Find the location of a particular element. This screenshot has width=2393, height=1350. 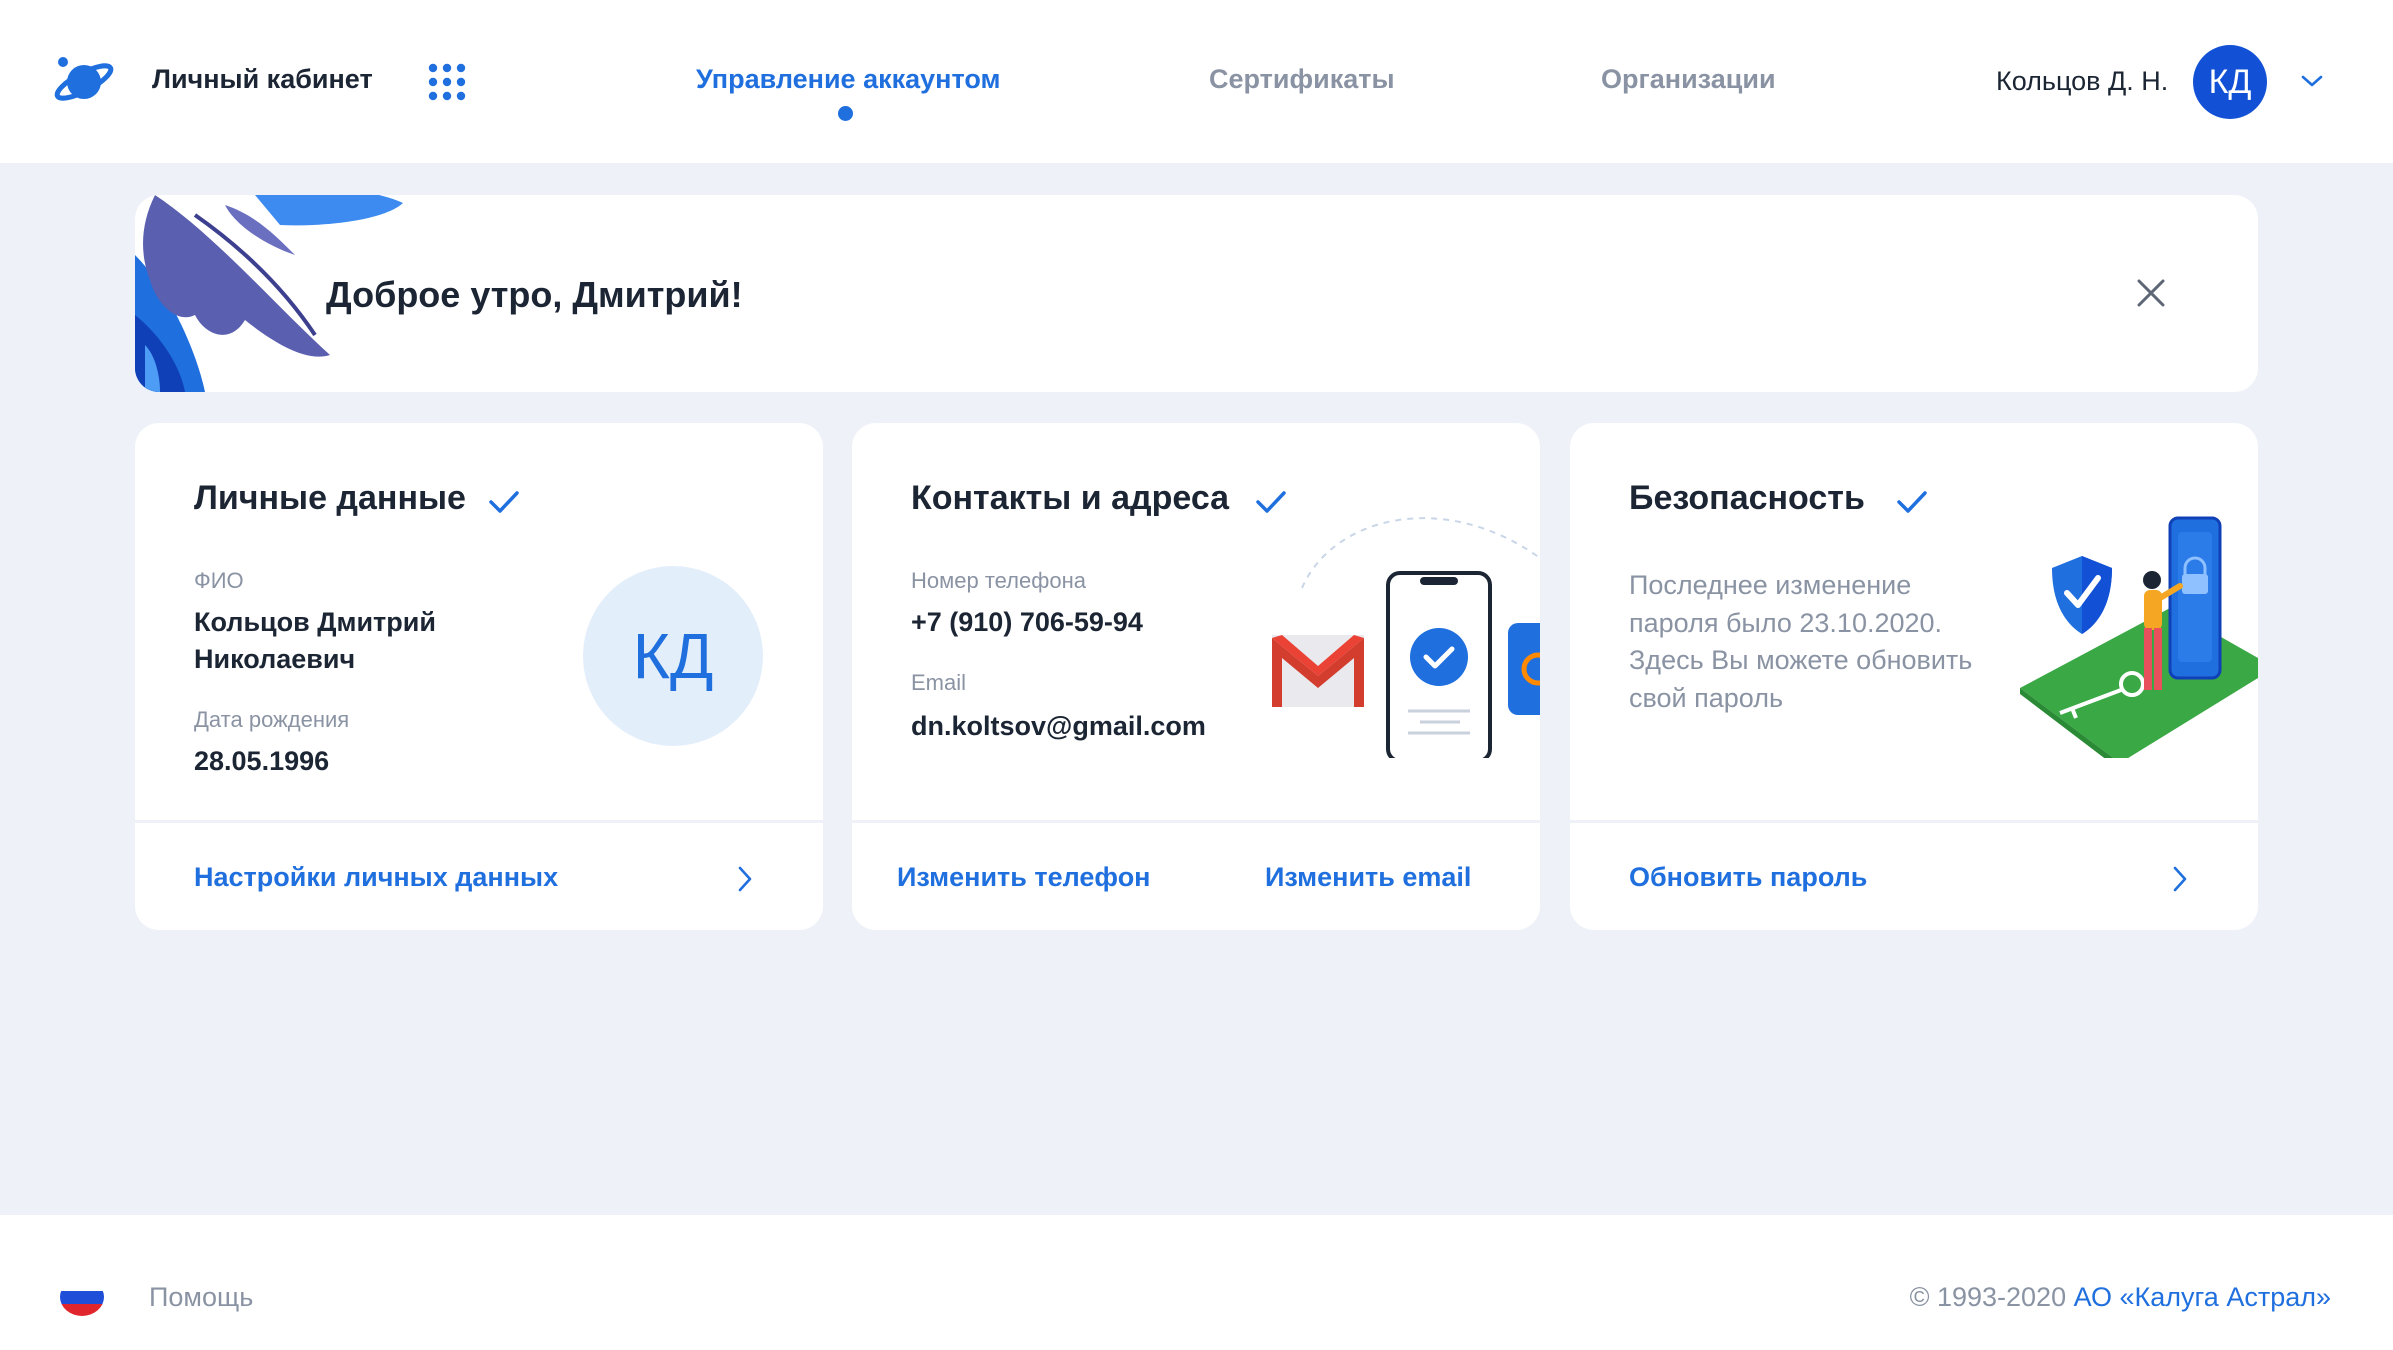

chevron-down-icon is located at coordinates (2312, 81).